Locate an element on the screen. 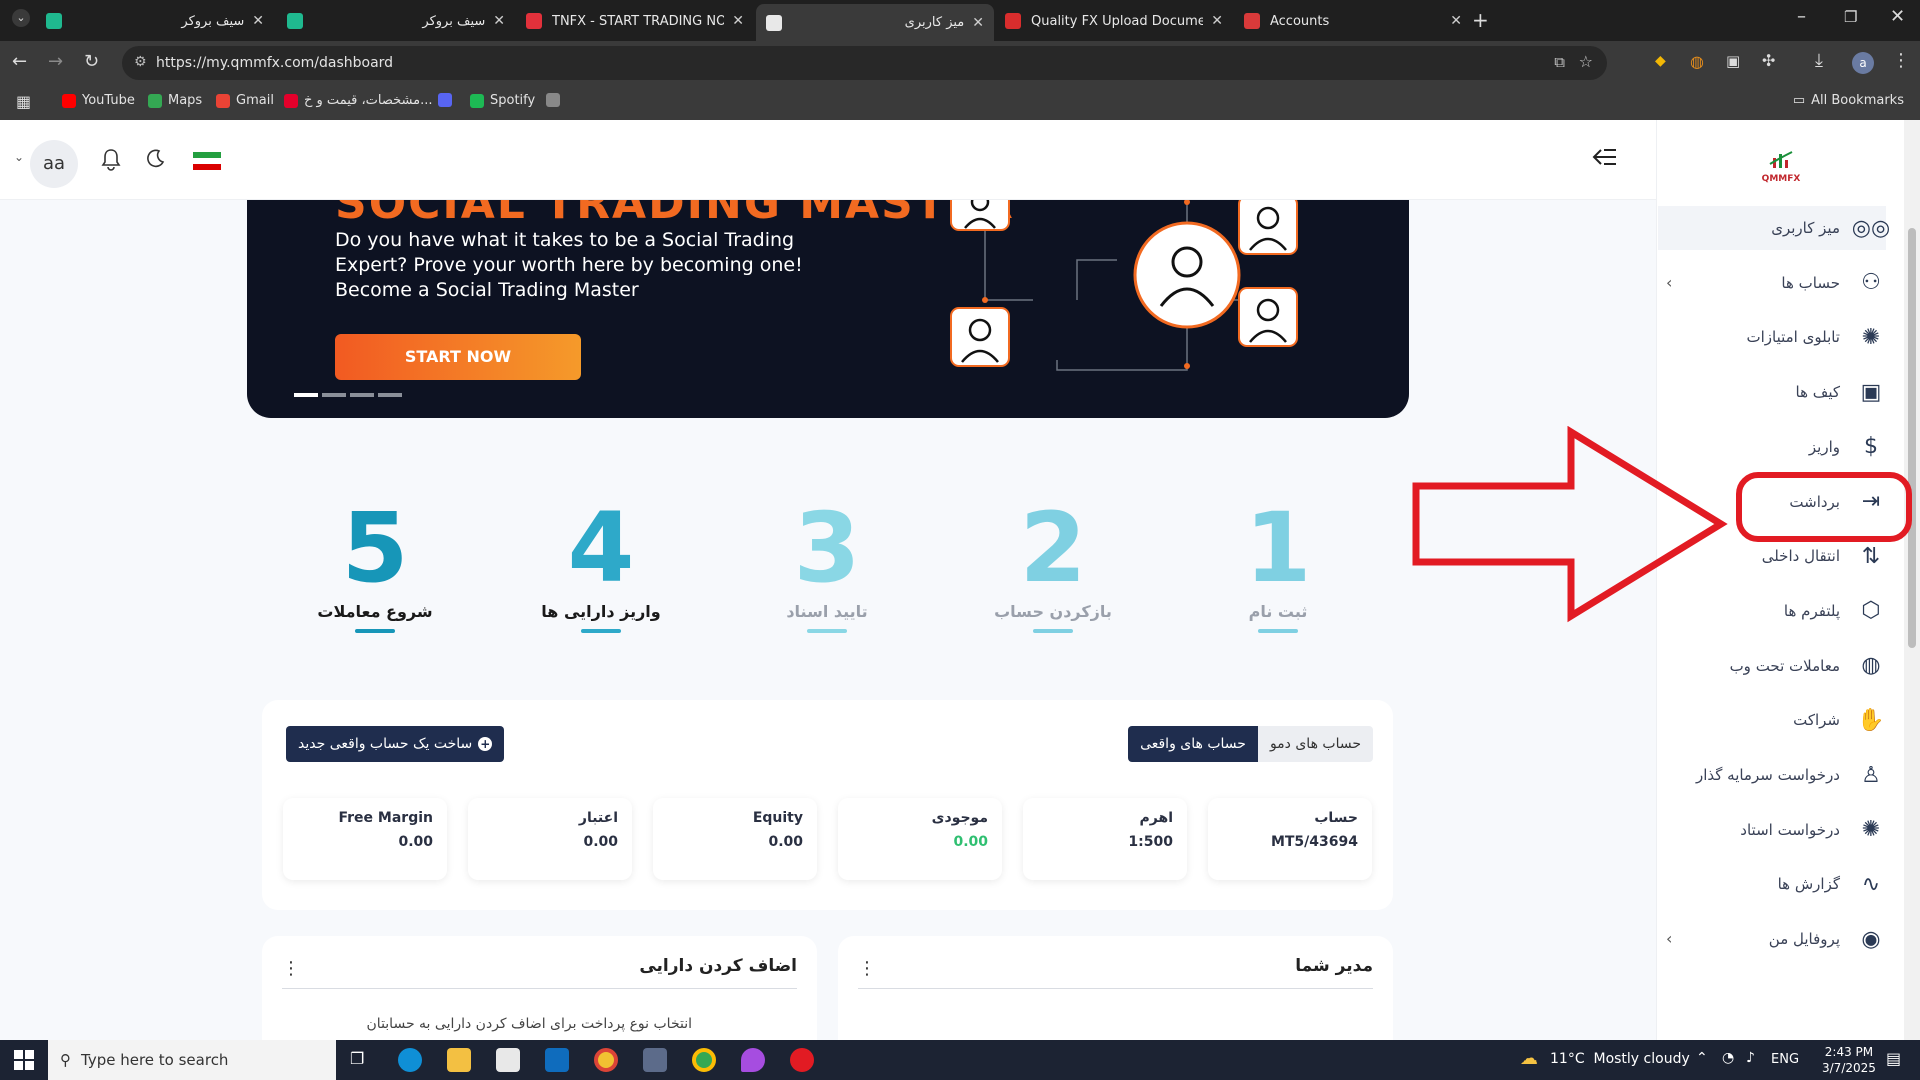  weather-icon: ☁ is located at coordinates (1529, 1058).